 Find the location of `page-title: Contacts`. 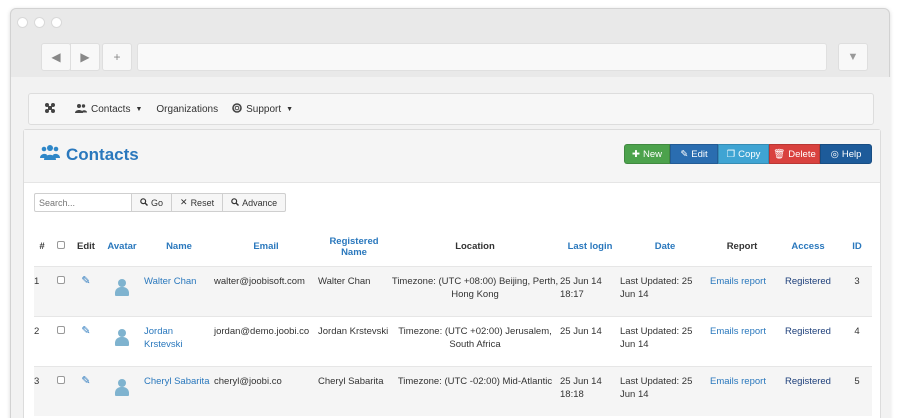

page-title: Contacts is located at coordinates (89, 154).